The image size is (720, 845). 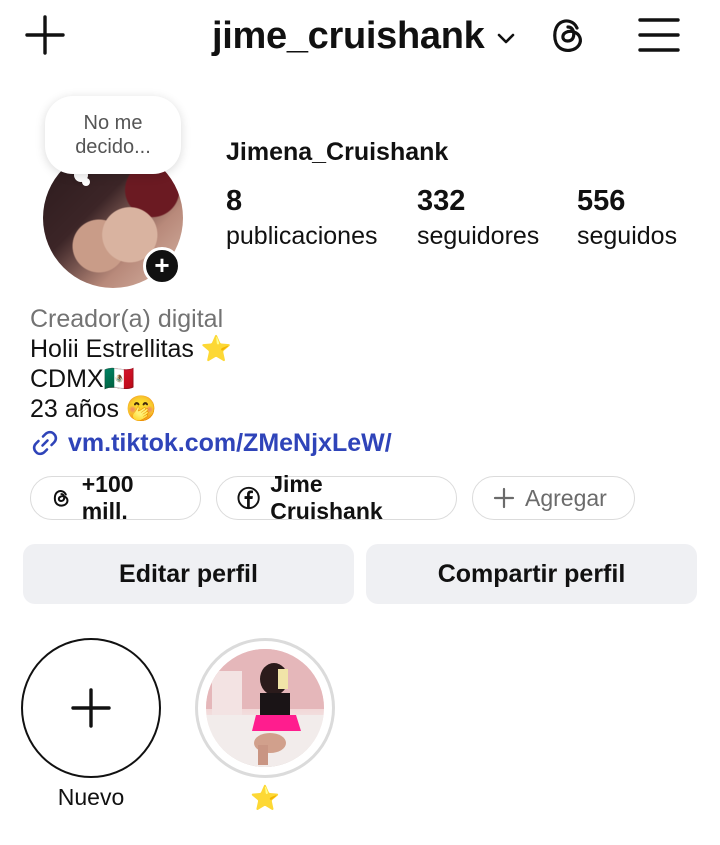 I want to click on chevron-down-icon, so click(x=505, y=38).